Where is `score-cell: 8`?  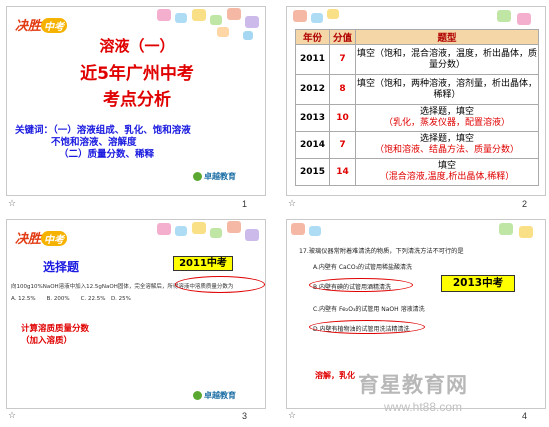
score-cell: 8 is located at coordinates (342, 89).